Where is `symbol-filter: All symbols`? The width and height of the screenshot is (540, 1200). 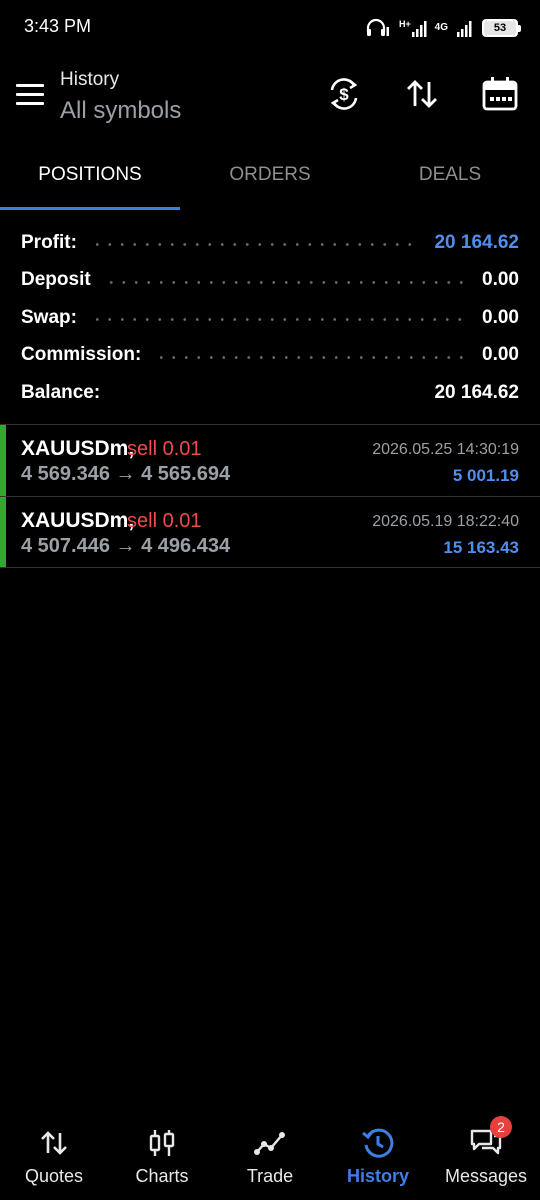
symbol-filter: All symbols is located at coordinates (120, 111).